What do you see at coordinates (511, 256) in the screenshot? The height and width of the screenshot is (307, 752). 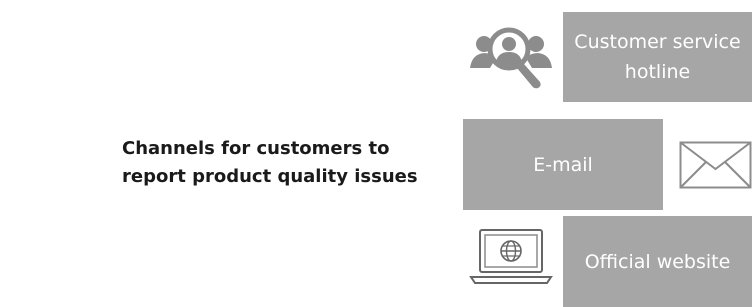 I see `laptop-globe-icon` at bounding box center [511, 256].